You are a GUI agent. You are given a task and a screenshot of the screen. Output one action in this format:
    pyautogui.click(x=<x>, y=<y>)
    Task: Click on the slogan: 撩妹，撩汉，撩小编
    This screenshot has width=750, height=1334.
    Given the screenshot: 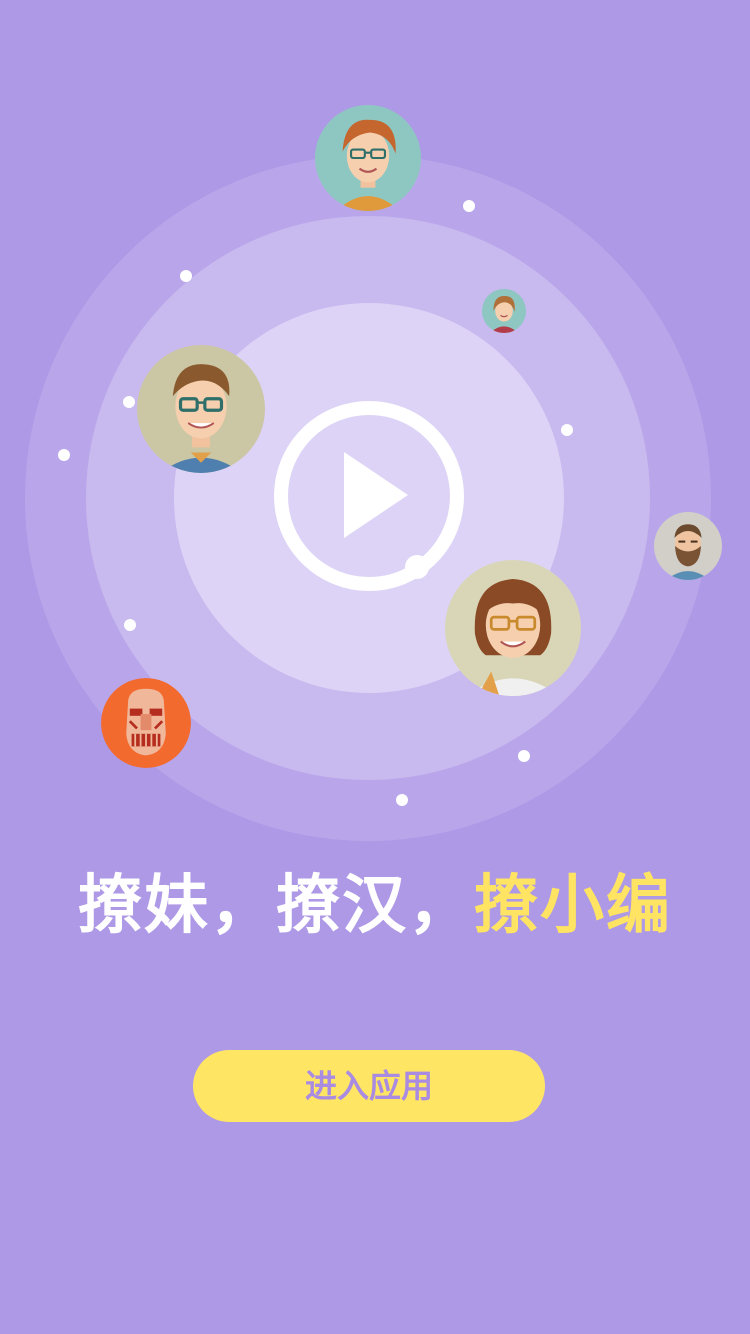 What is the action you would take?
    pyautogui.click(x=375, y=906)
    